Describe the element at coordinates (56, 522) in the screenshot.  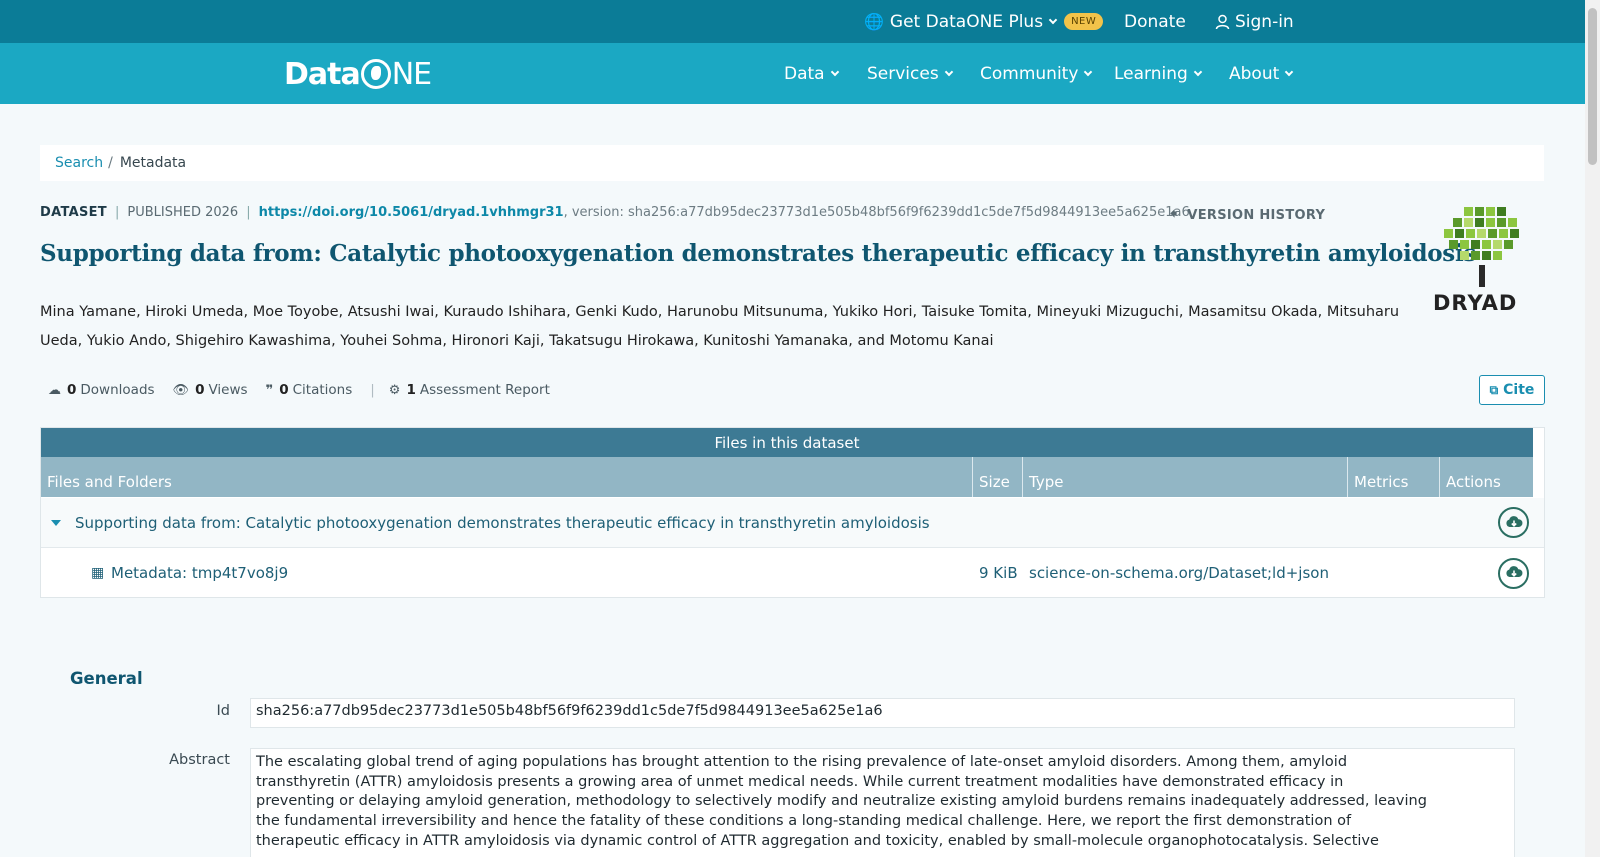
I see `caret-down-icon` at that location.